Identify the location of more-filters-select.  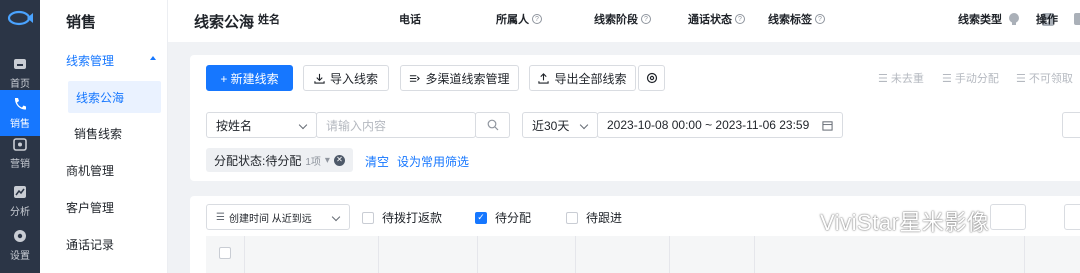
(1071, 125).